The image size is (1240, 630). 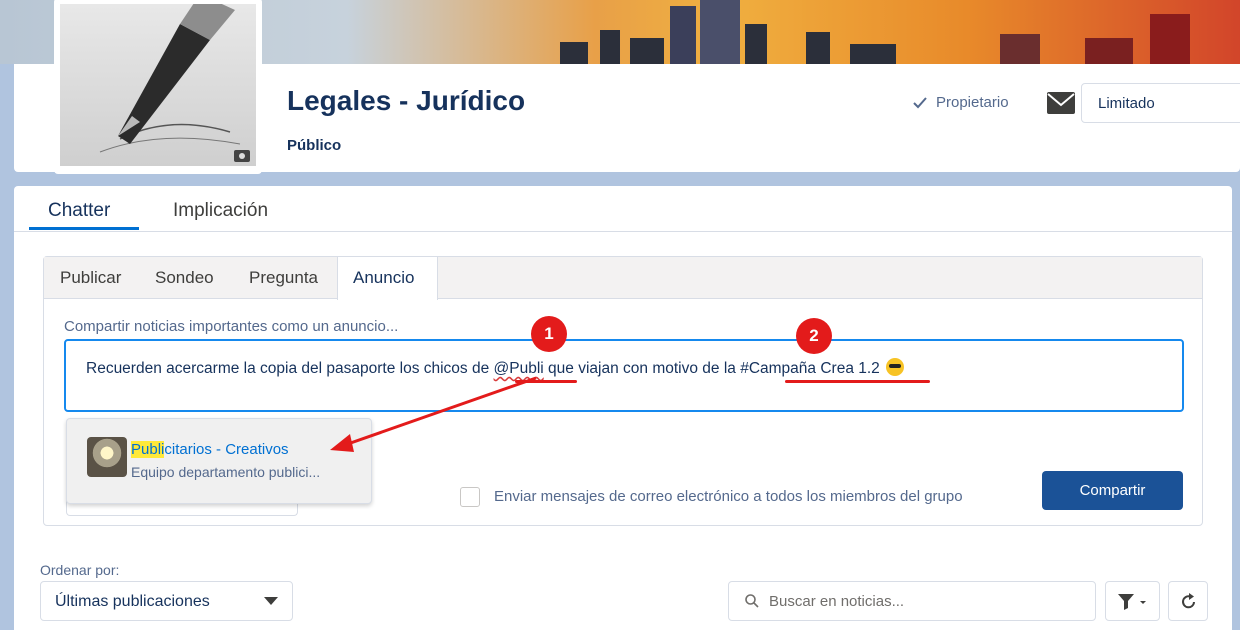 I want to click on group-title: Legales - Jurídico, so click(x=406, y=100).